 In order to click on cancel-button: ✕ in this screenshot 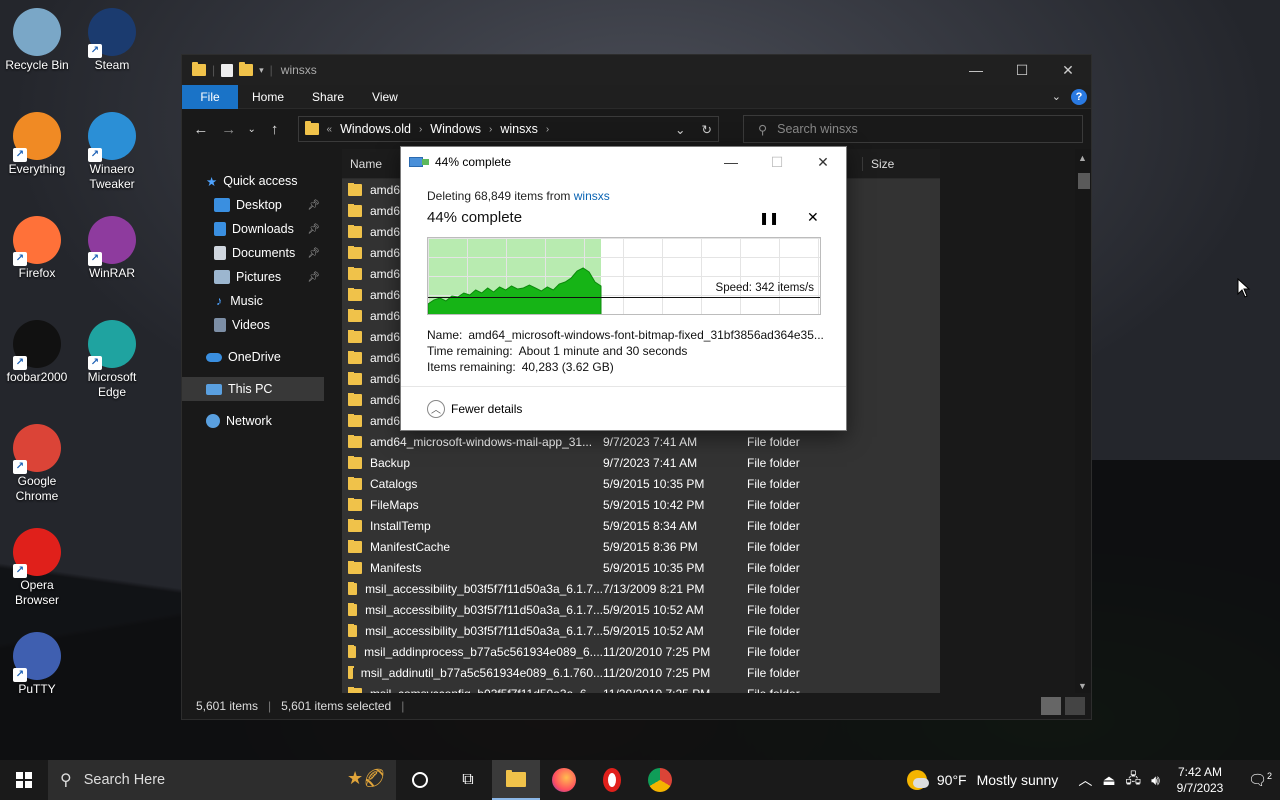, I will do `click(813, 217)`.